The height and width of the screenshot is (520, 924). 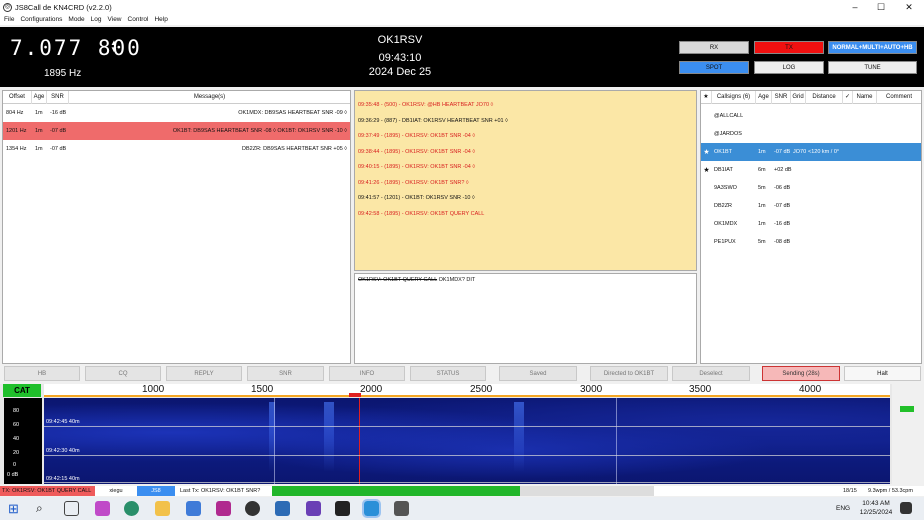 What do you see at coordinates (262, 389) in the screenshot?
I see `freq-label: 1500` at bounding box center [262, 389].